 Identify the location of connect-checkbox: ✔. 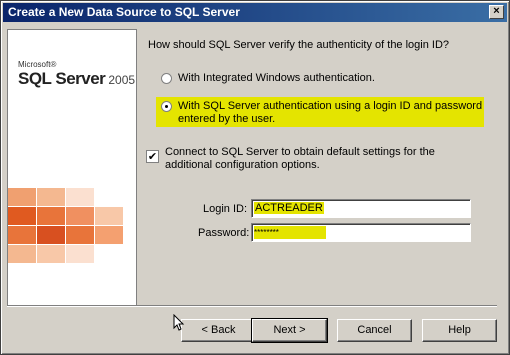
(152, 156).